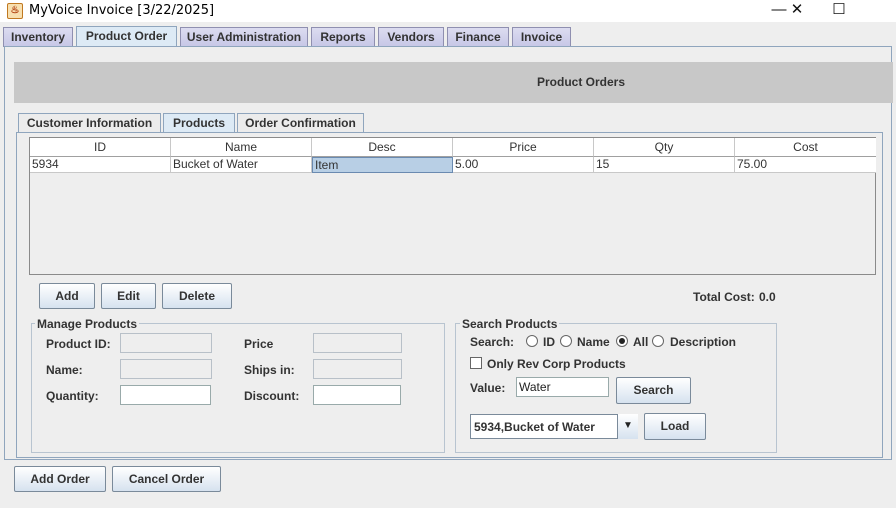  What do you see at coordinates (640, 342) in the screenshot?
I see `radio-all-label: All` at bounding box center [640, 342].